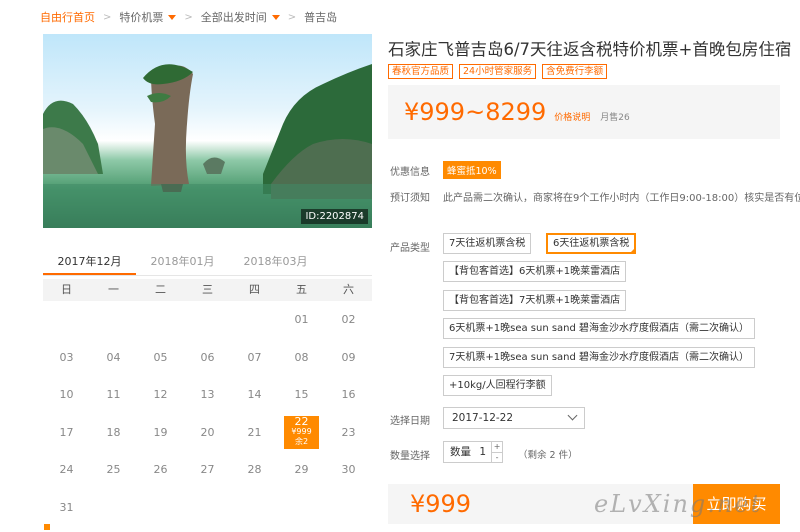 This screenshot has height=532, width=800. What do you see at coordinates (160, 357) in the screenshot?
I see `calendar-day: 05` at bounding box center [160, 357].